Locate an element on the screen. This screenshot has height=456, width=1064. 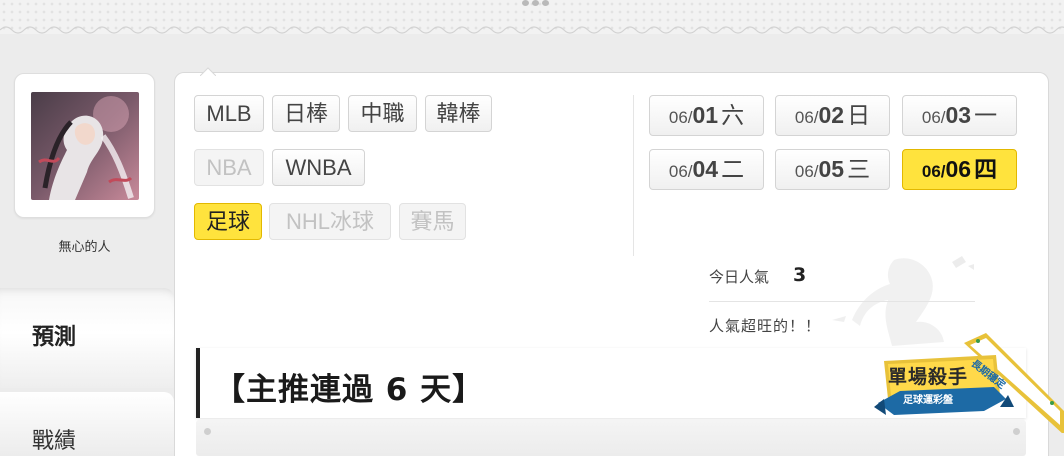
date-weekday: 四 is located at coordinates (986, 169).